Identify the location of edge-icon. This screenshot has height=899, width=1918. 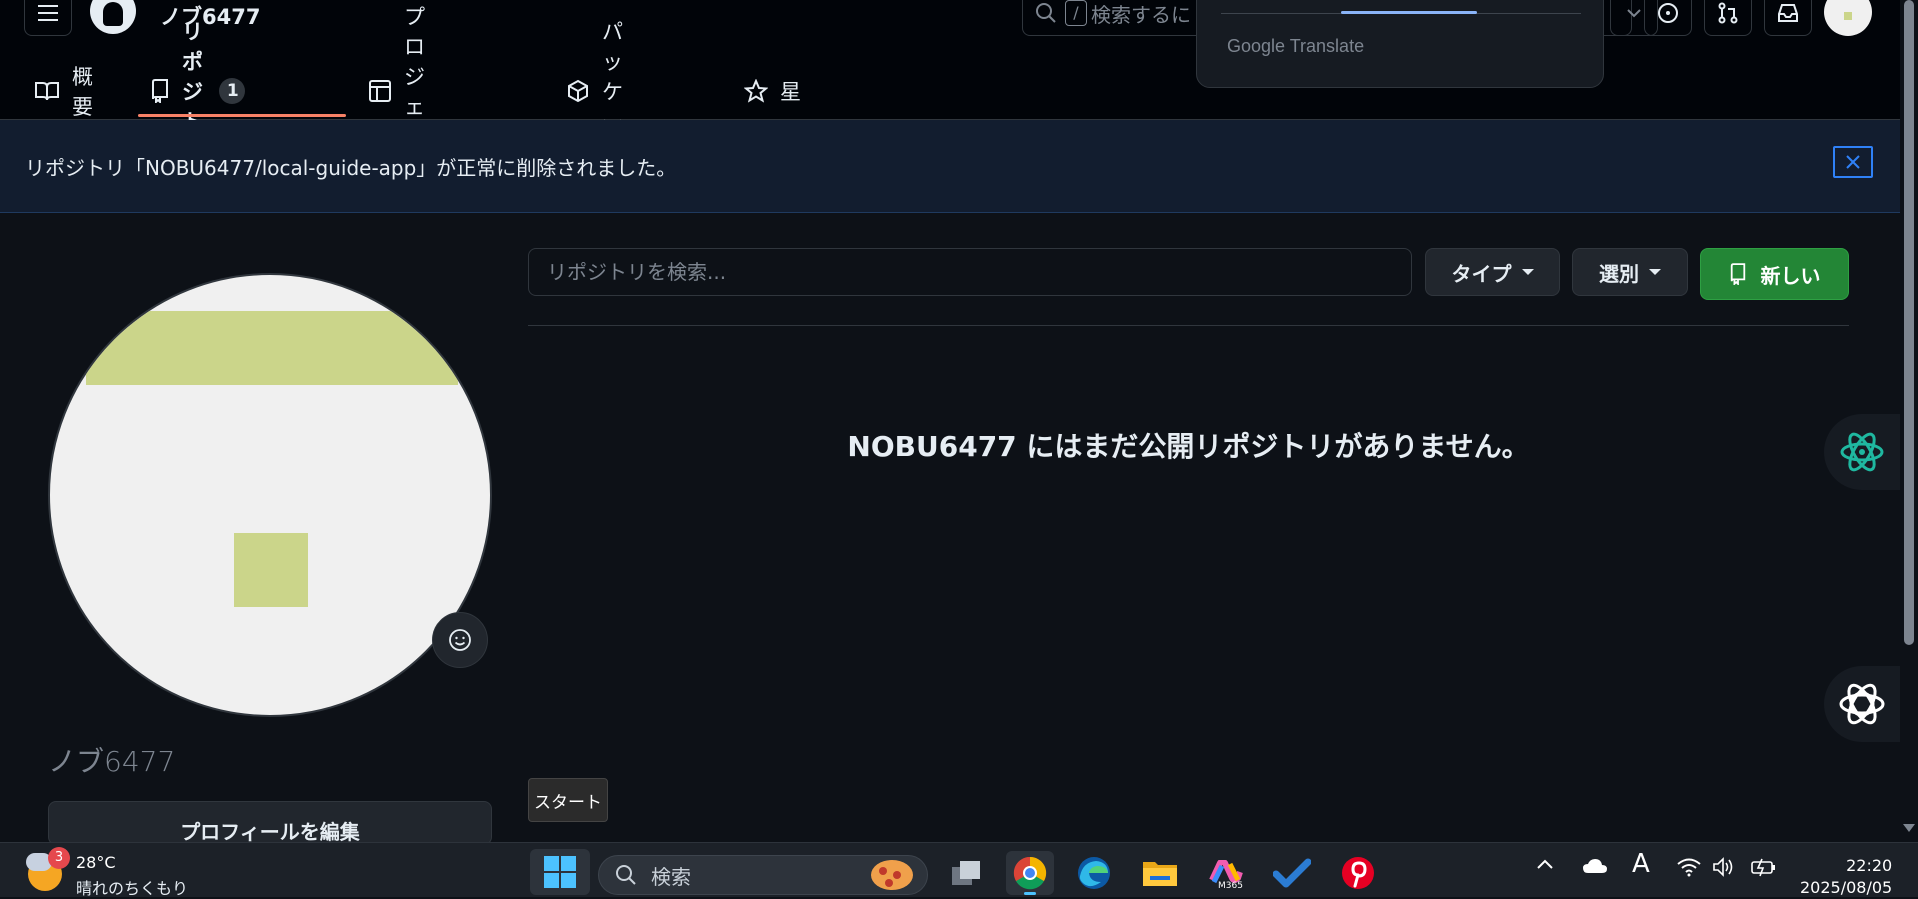
(1094, 873).